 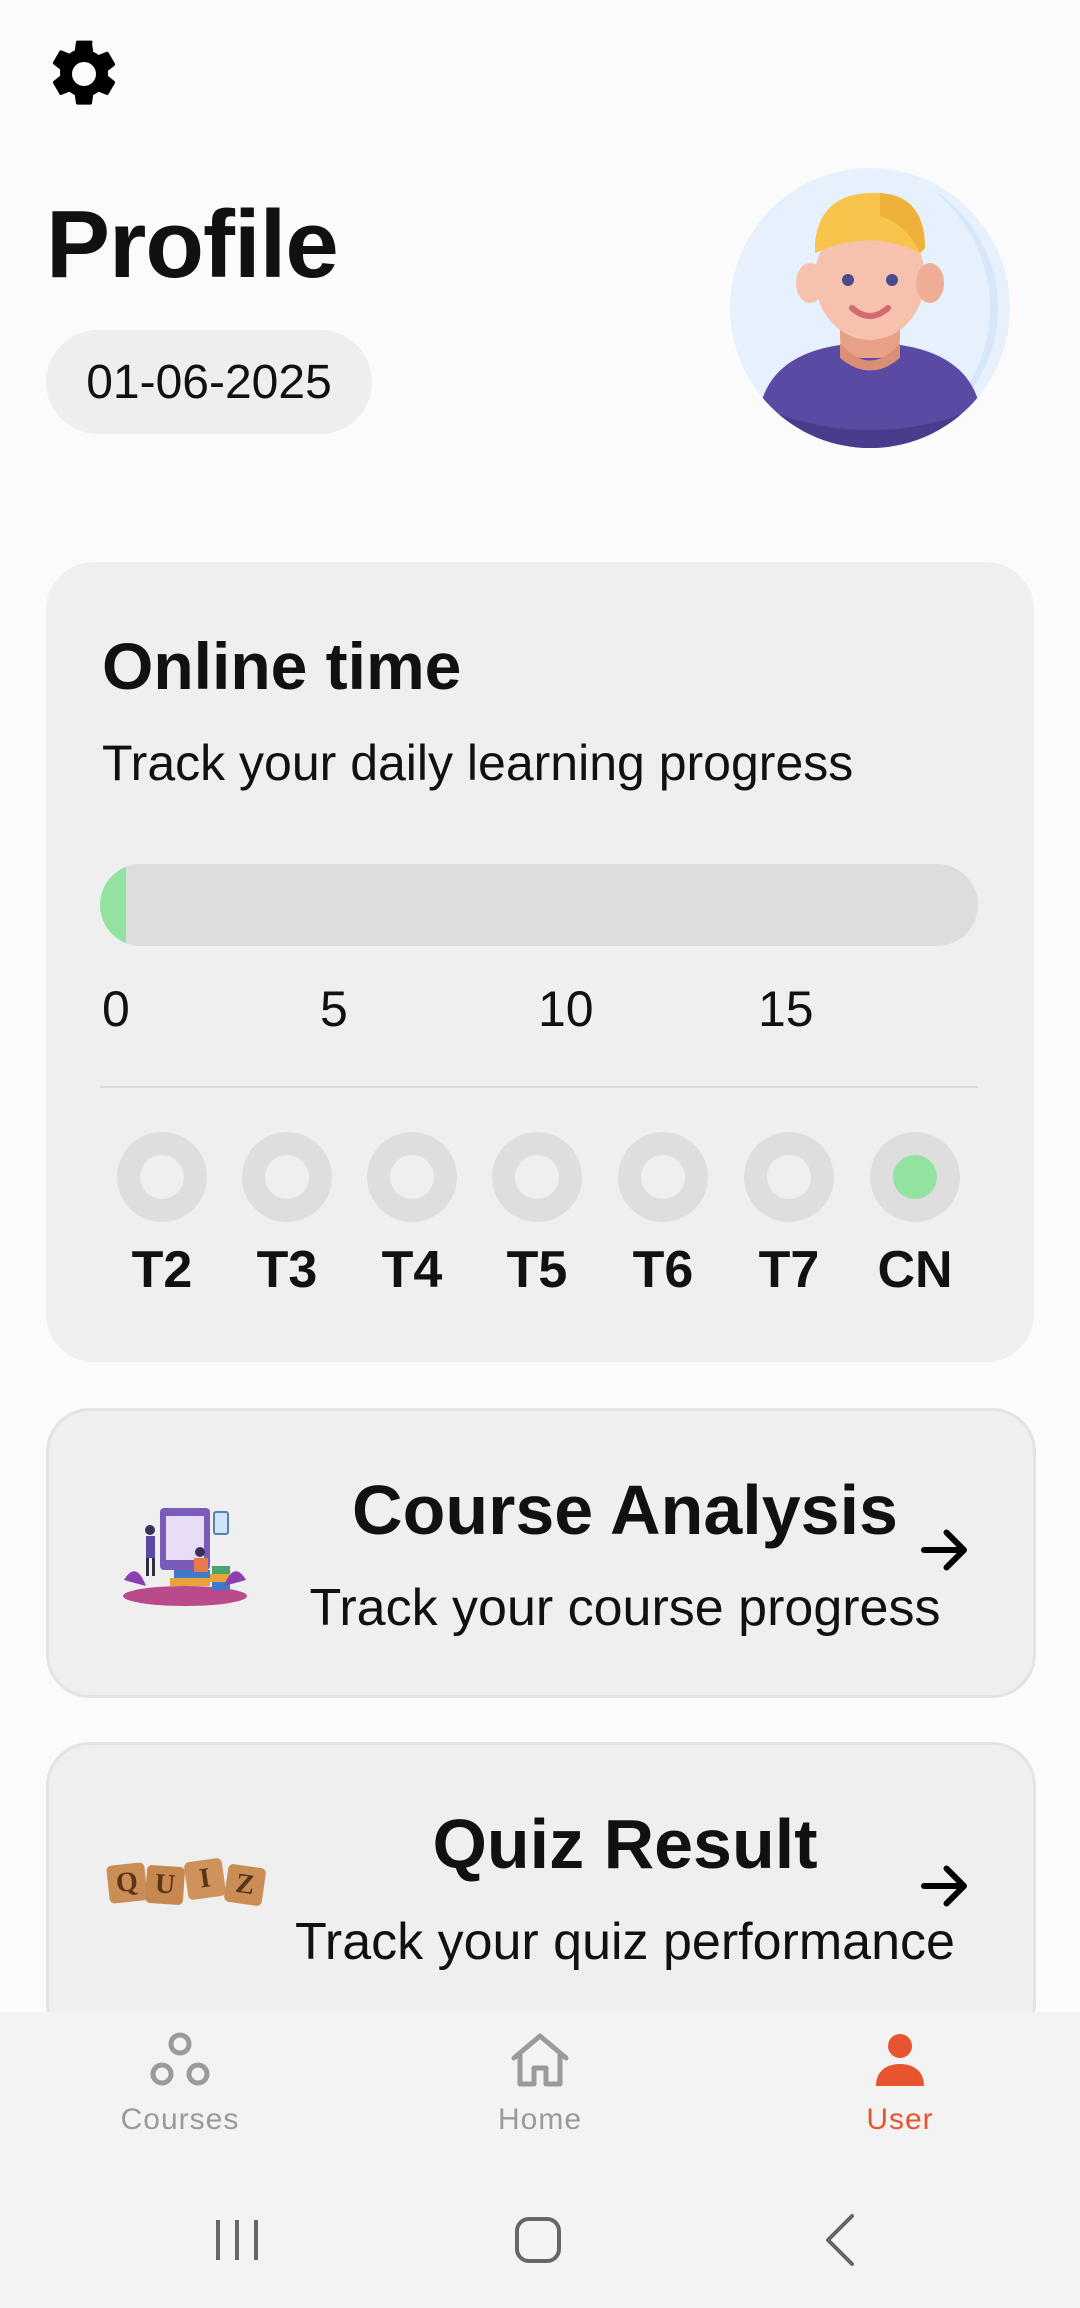 I want to click on date-badge: 01-06-2025, so click(x=209, y=382).